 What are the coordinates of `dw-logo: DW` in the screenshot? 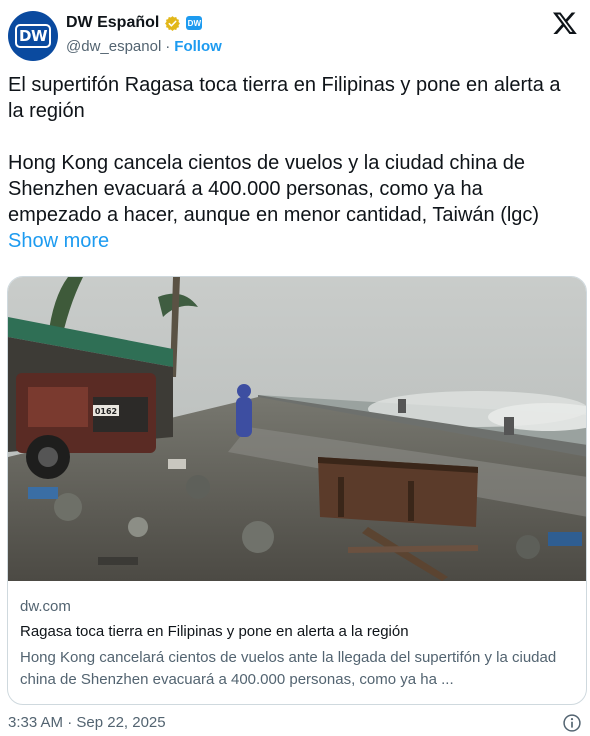 It's located at (33, 36).